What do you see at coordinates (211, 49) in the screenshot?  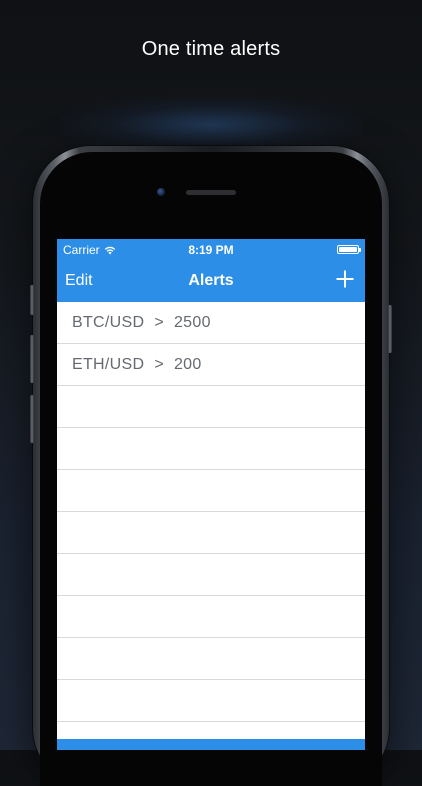 I see `promo-headline: One time alerts` at bounding box center [211, 49].